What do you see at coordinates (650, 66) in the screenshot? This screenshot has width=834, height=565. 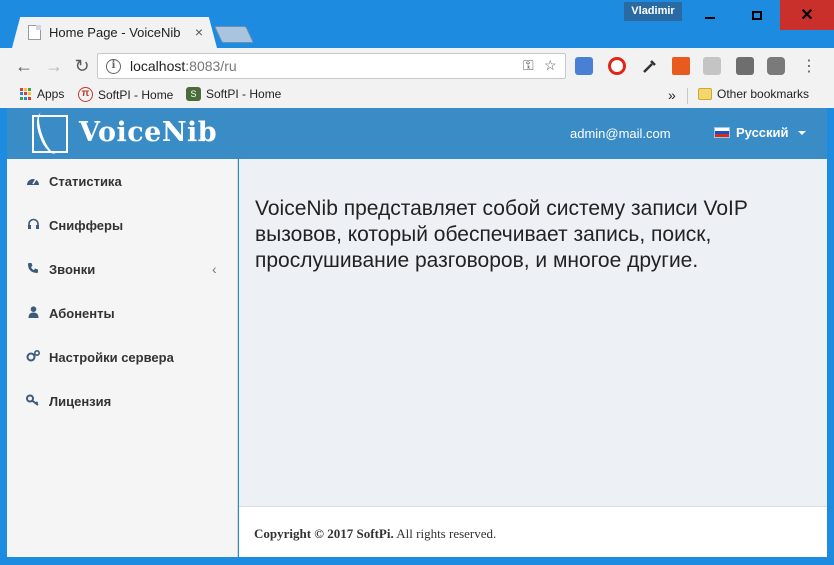 I see `eyedropper-extension-icon` at bounding box center [650, 66].